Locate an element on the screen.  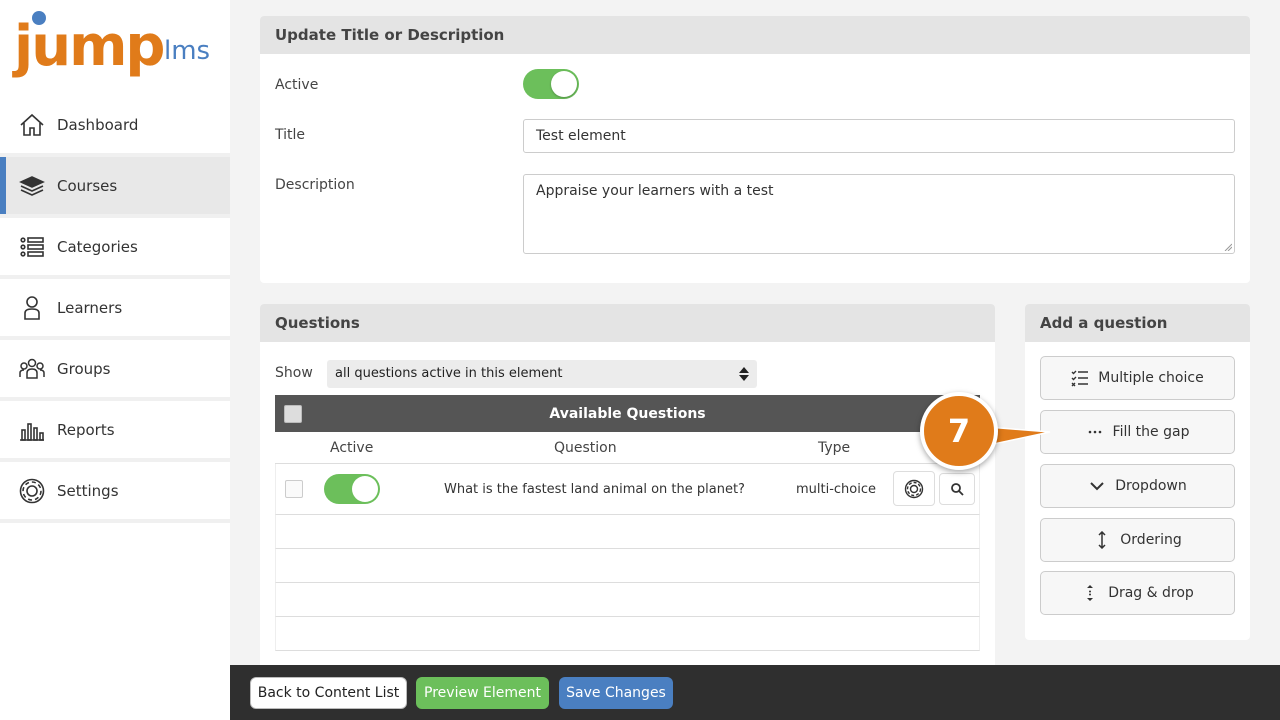
title-label: Title is located at coordinates (290, 135).